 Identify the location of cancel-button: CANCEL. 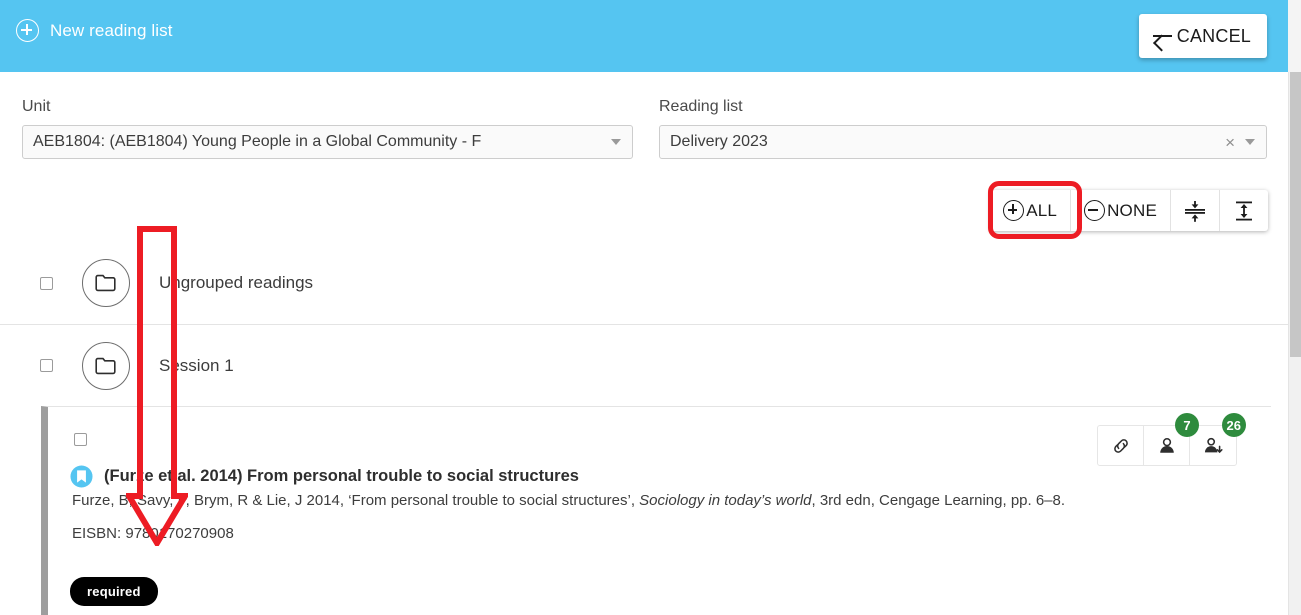
(1202, 36).